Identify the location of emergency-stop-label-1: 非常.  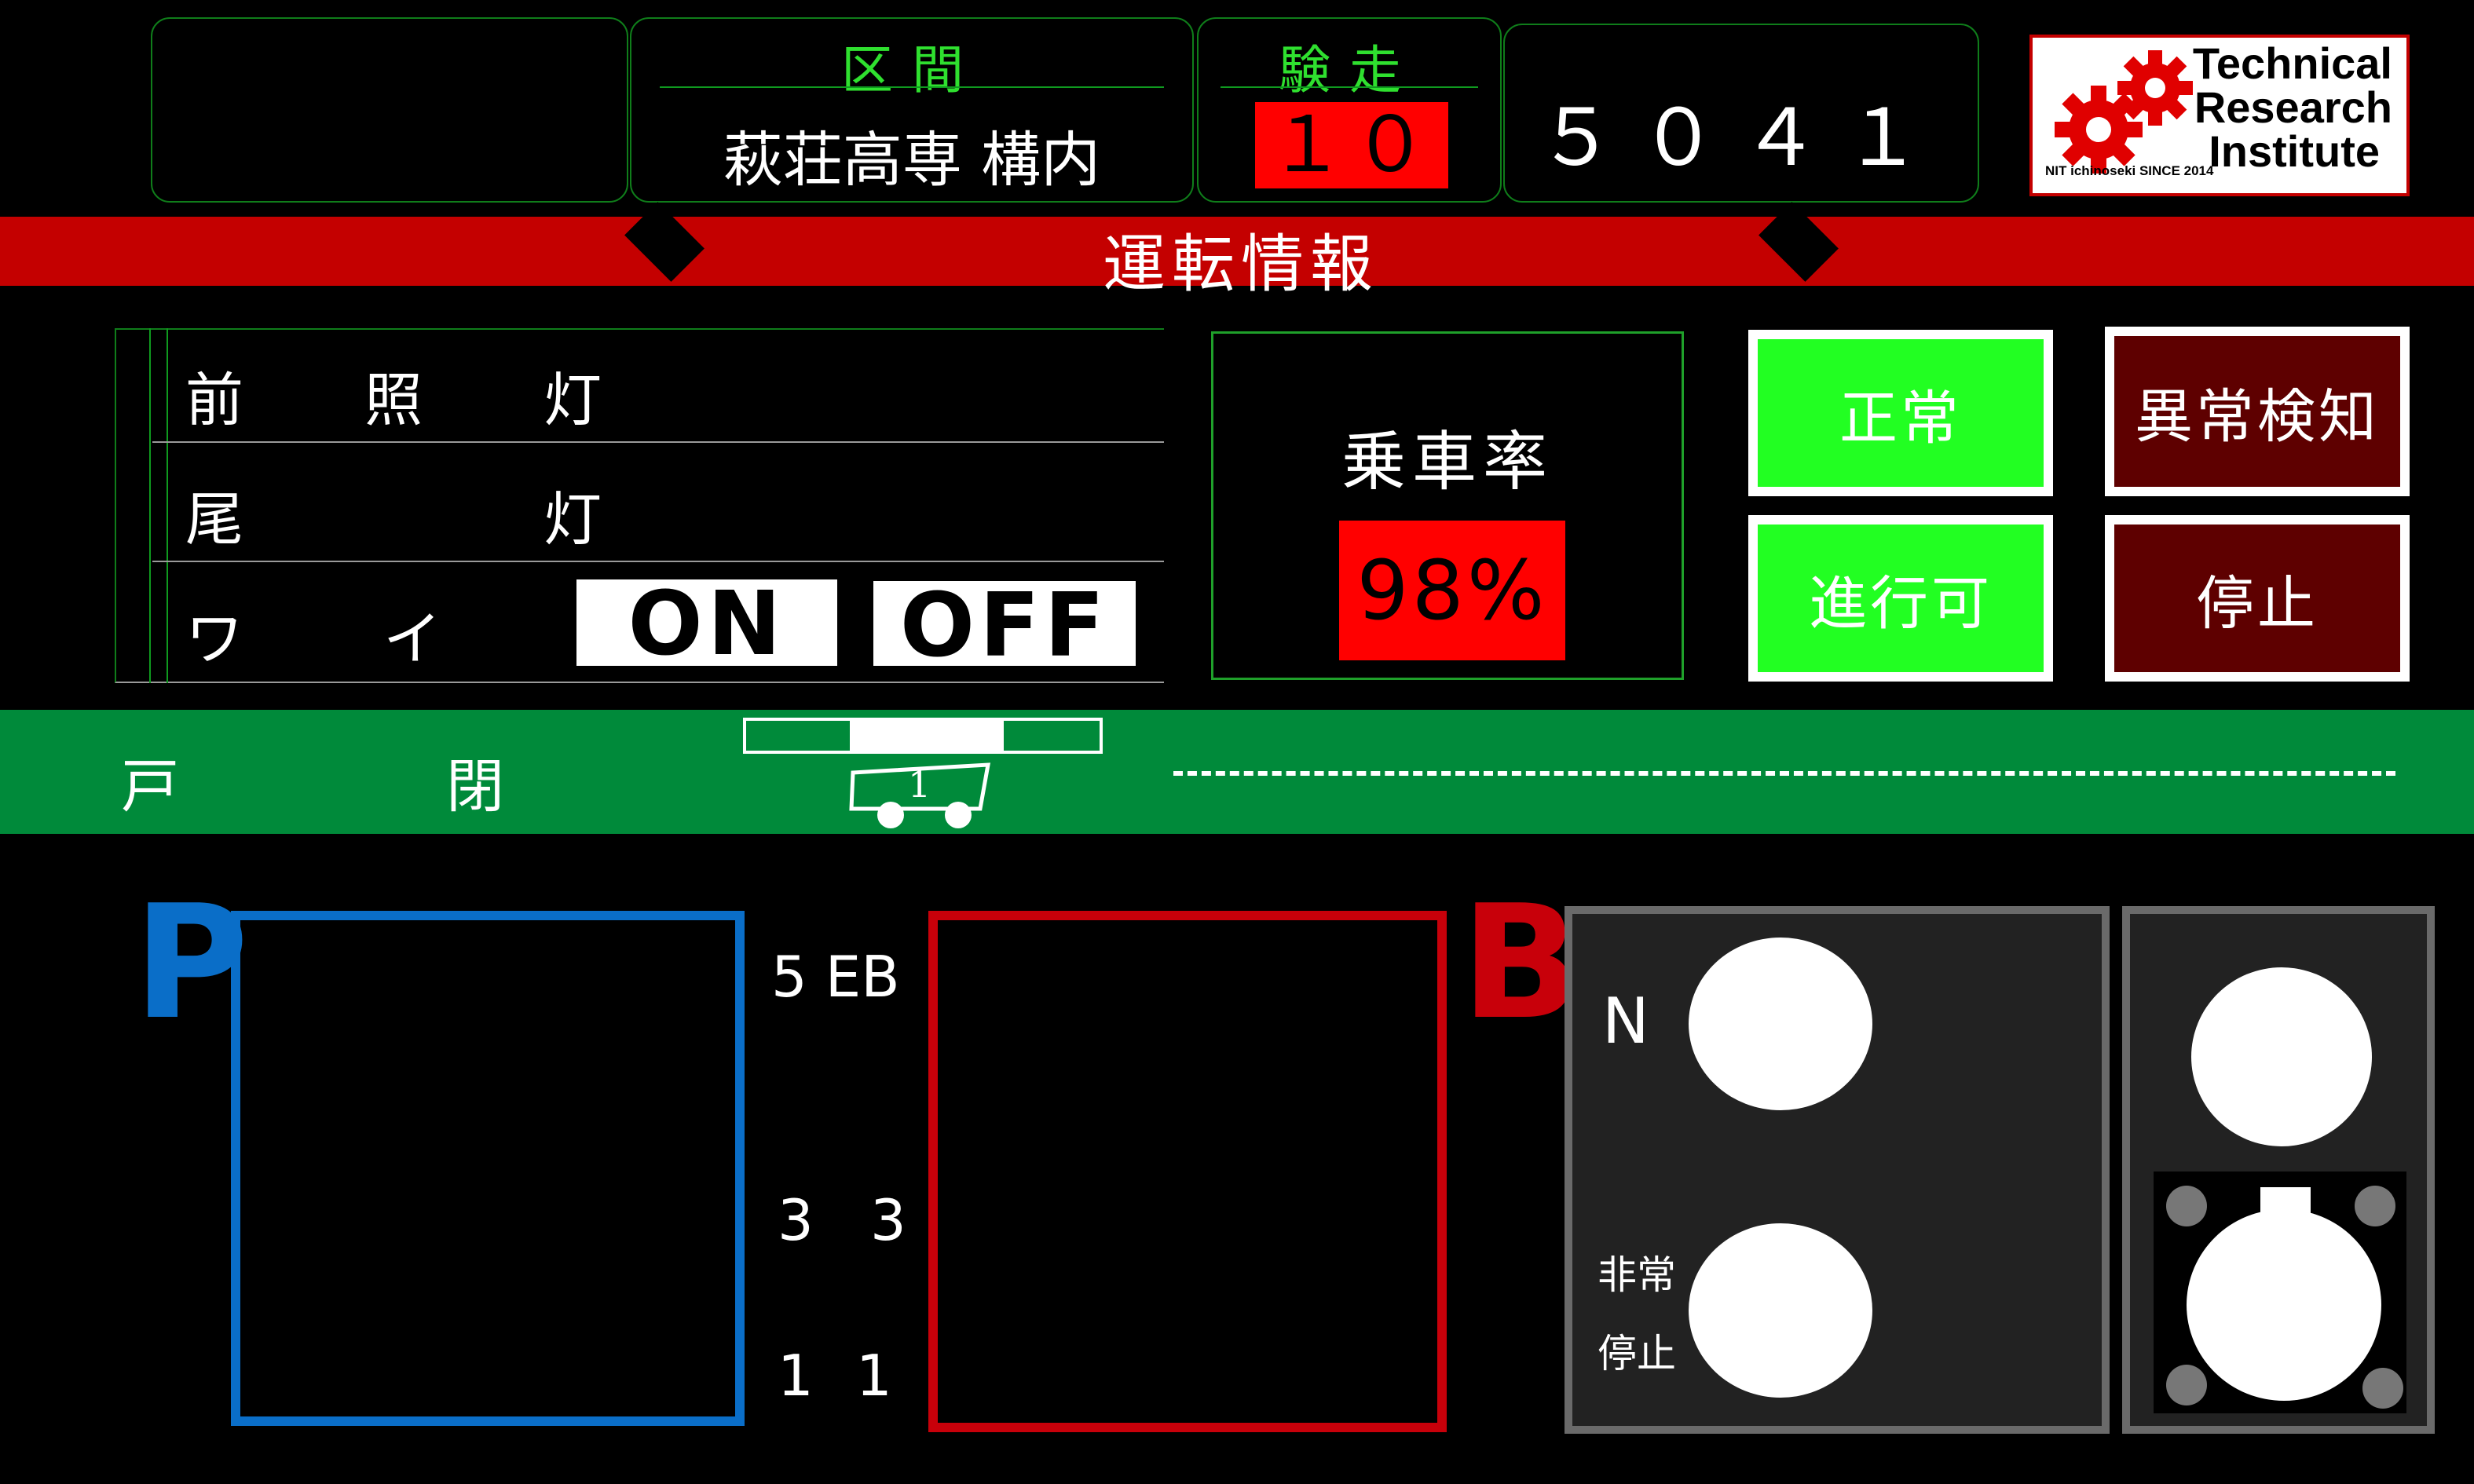
(1637, 1275).